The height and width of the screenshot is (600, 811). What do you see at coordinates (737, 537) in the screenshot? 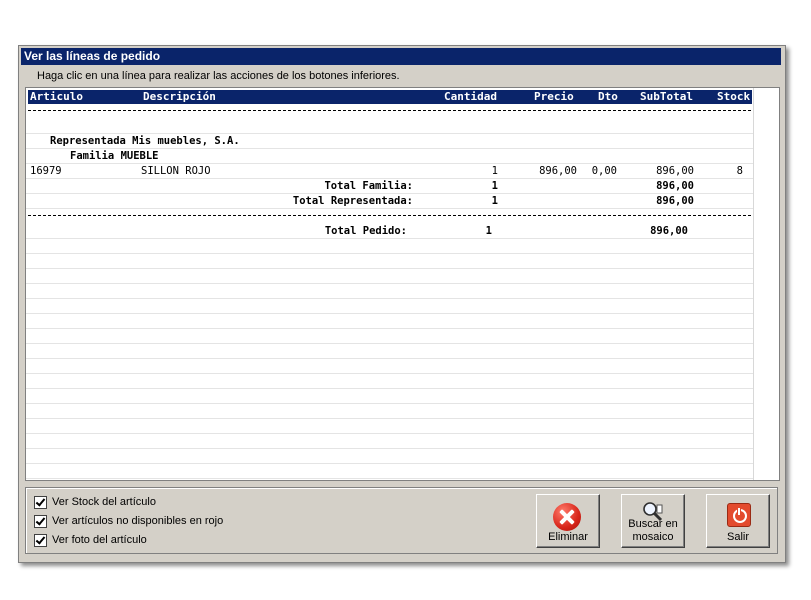
I see `salir-label: Salir` at bounding box center [737, 537].